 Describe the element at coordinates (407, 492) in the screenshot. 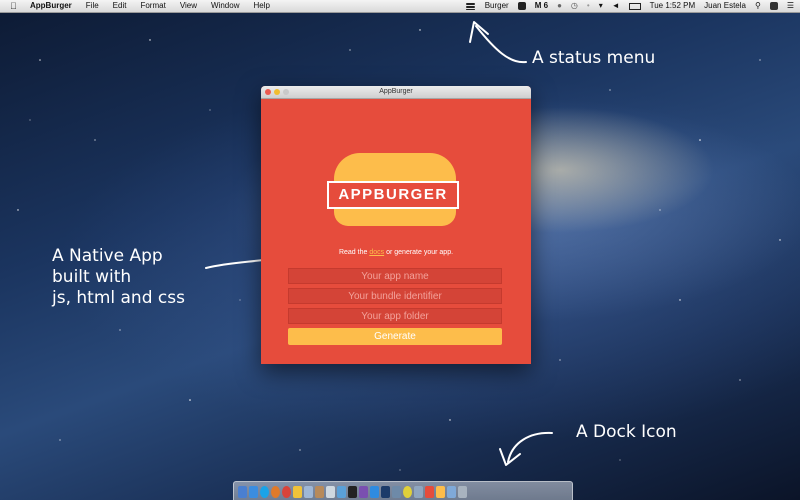

I see `sublime-icon` at that location.